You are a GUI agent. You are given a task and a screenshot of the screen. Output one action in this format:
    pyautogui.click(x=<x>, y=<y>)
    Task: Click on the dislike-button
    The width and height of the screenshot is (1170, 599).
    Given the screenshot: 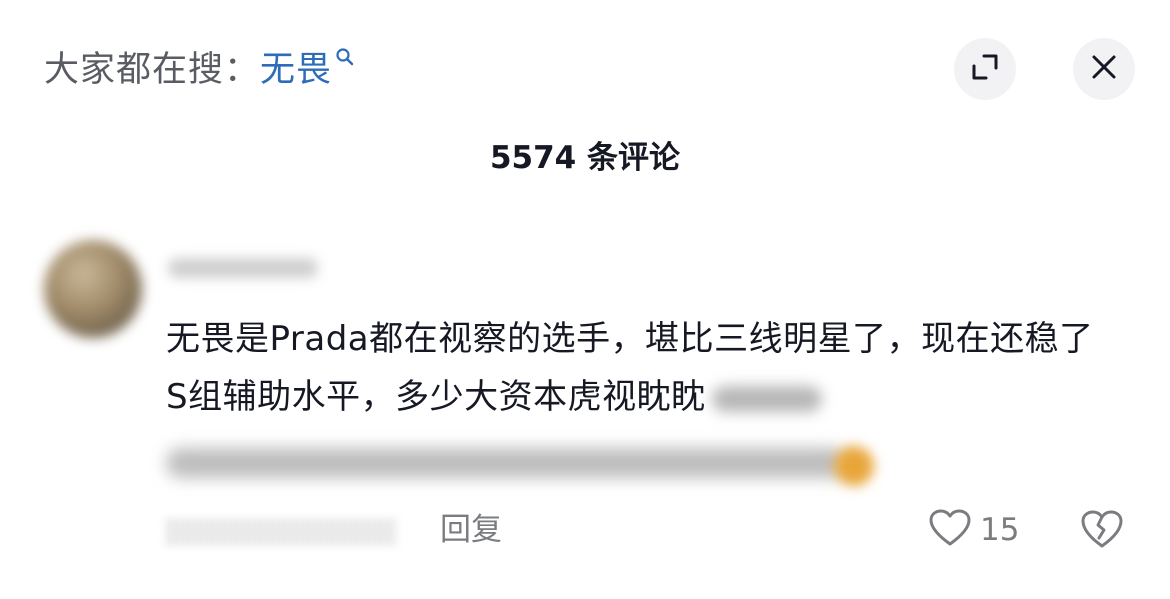 What is the action you would take?
    pyautogui.click(x=1102, y=531)
    